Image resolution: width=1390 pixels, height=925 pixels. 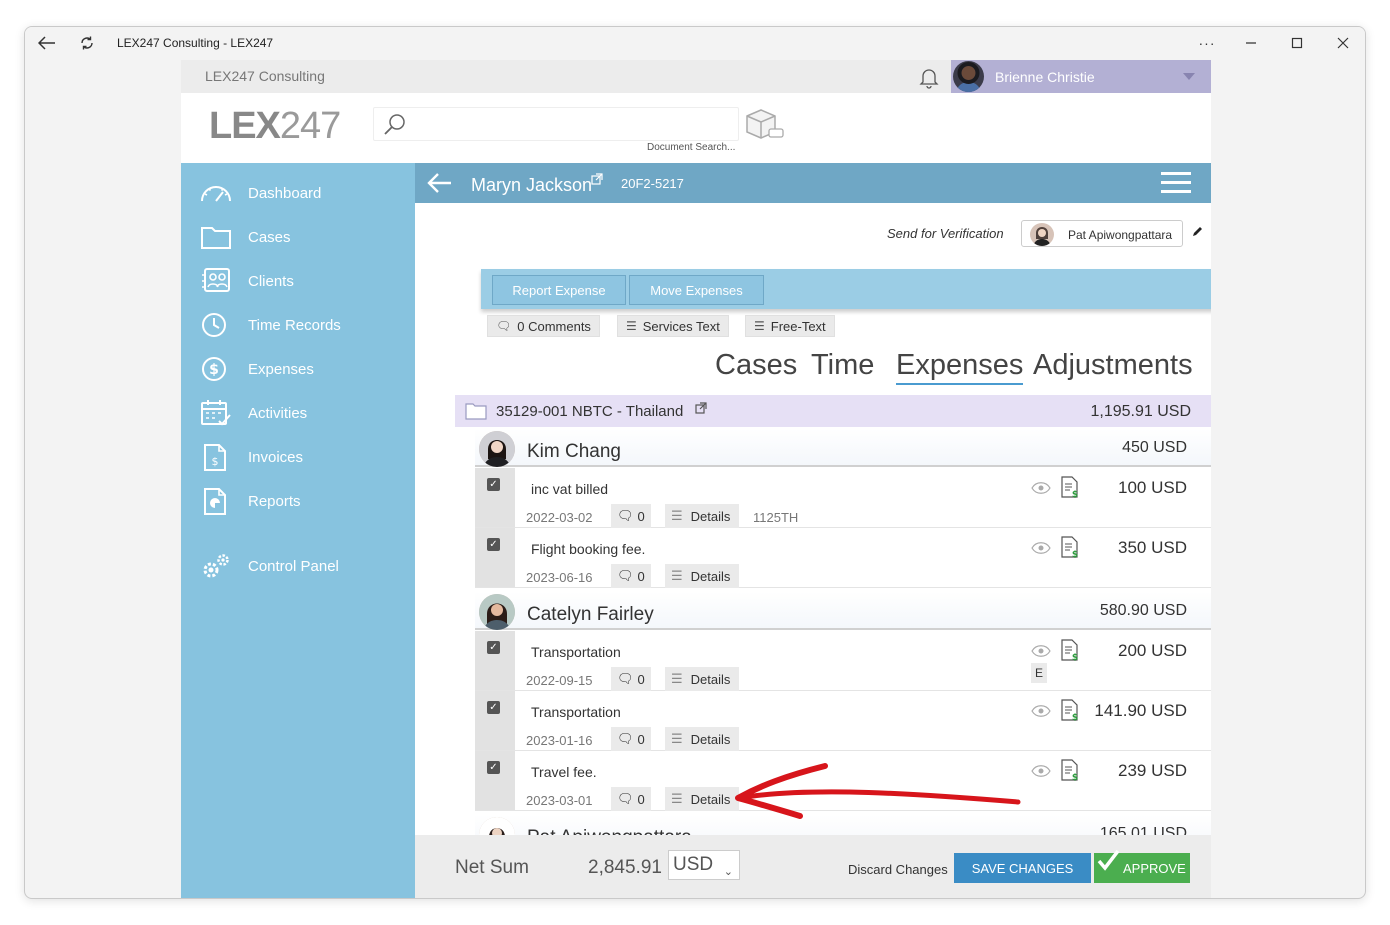 I want to click on search-input, so click(x=574, y=124).